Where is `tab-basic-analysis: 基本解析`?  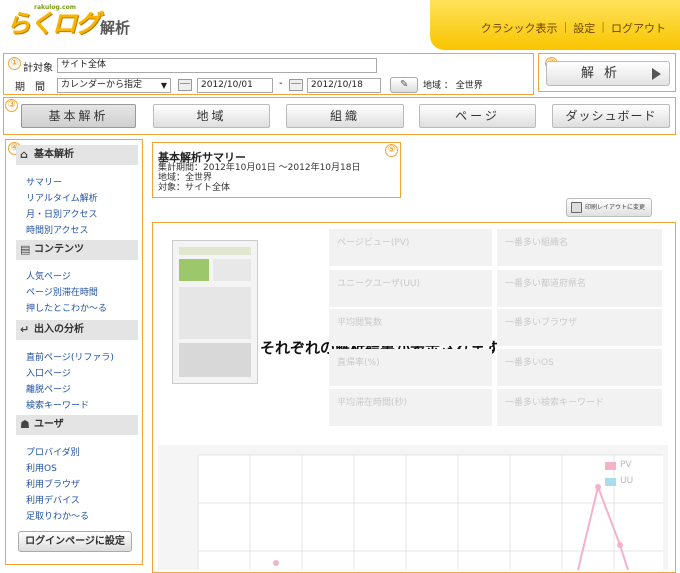 tab-basic-analysis: 基本解析 is located at coordinates (78, 116).